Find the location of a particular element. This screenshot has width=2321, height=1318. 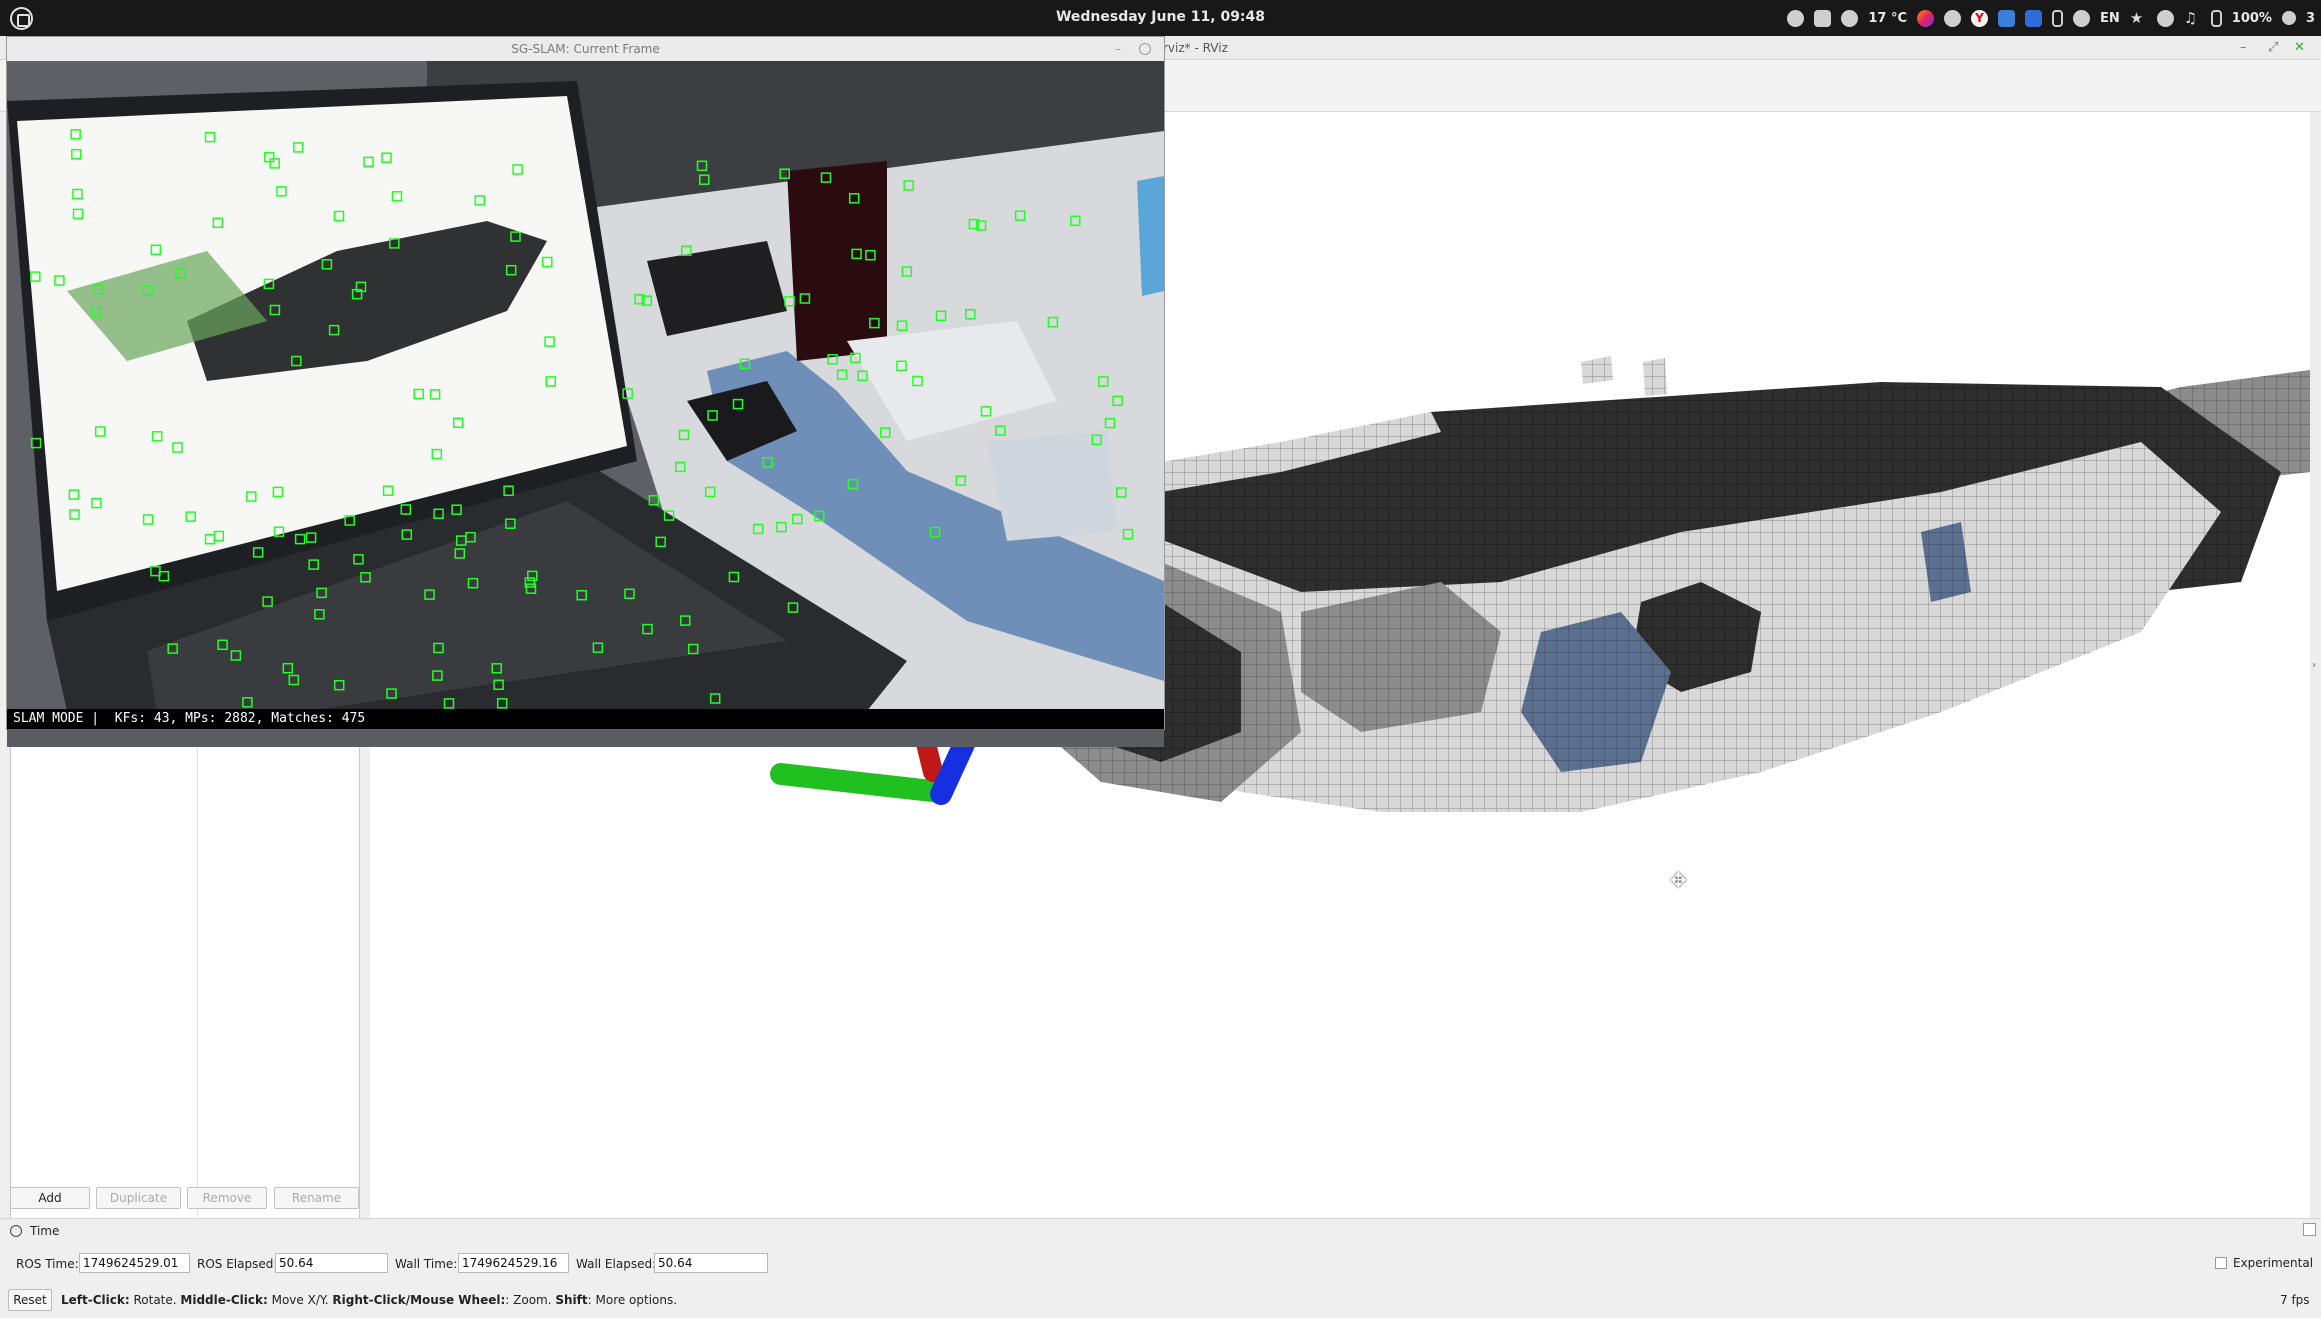

minimize-icon: – is located at coordinates (2243, 47).